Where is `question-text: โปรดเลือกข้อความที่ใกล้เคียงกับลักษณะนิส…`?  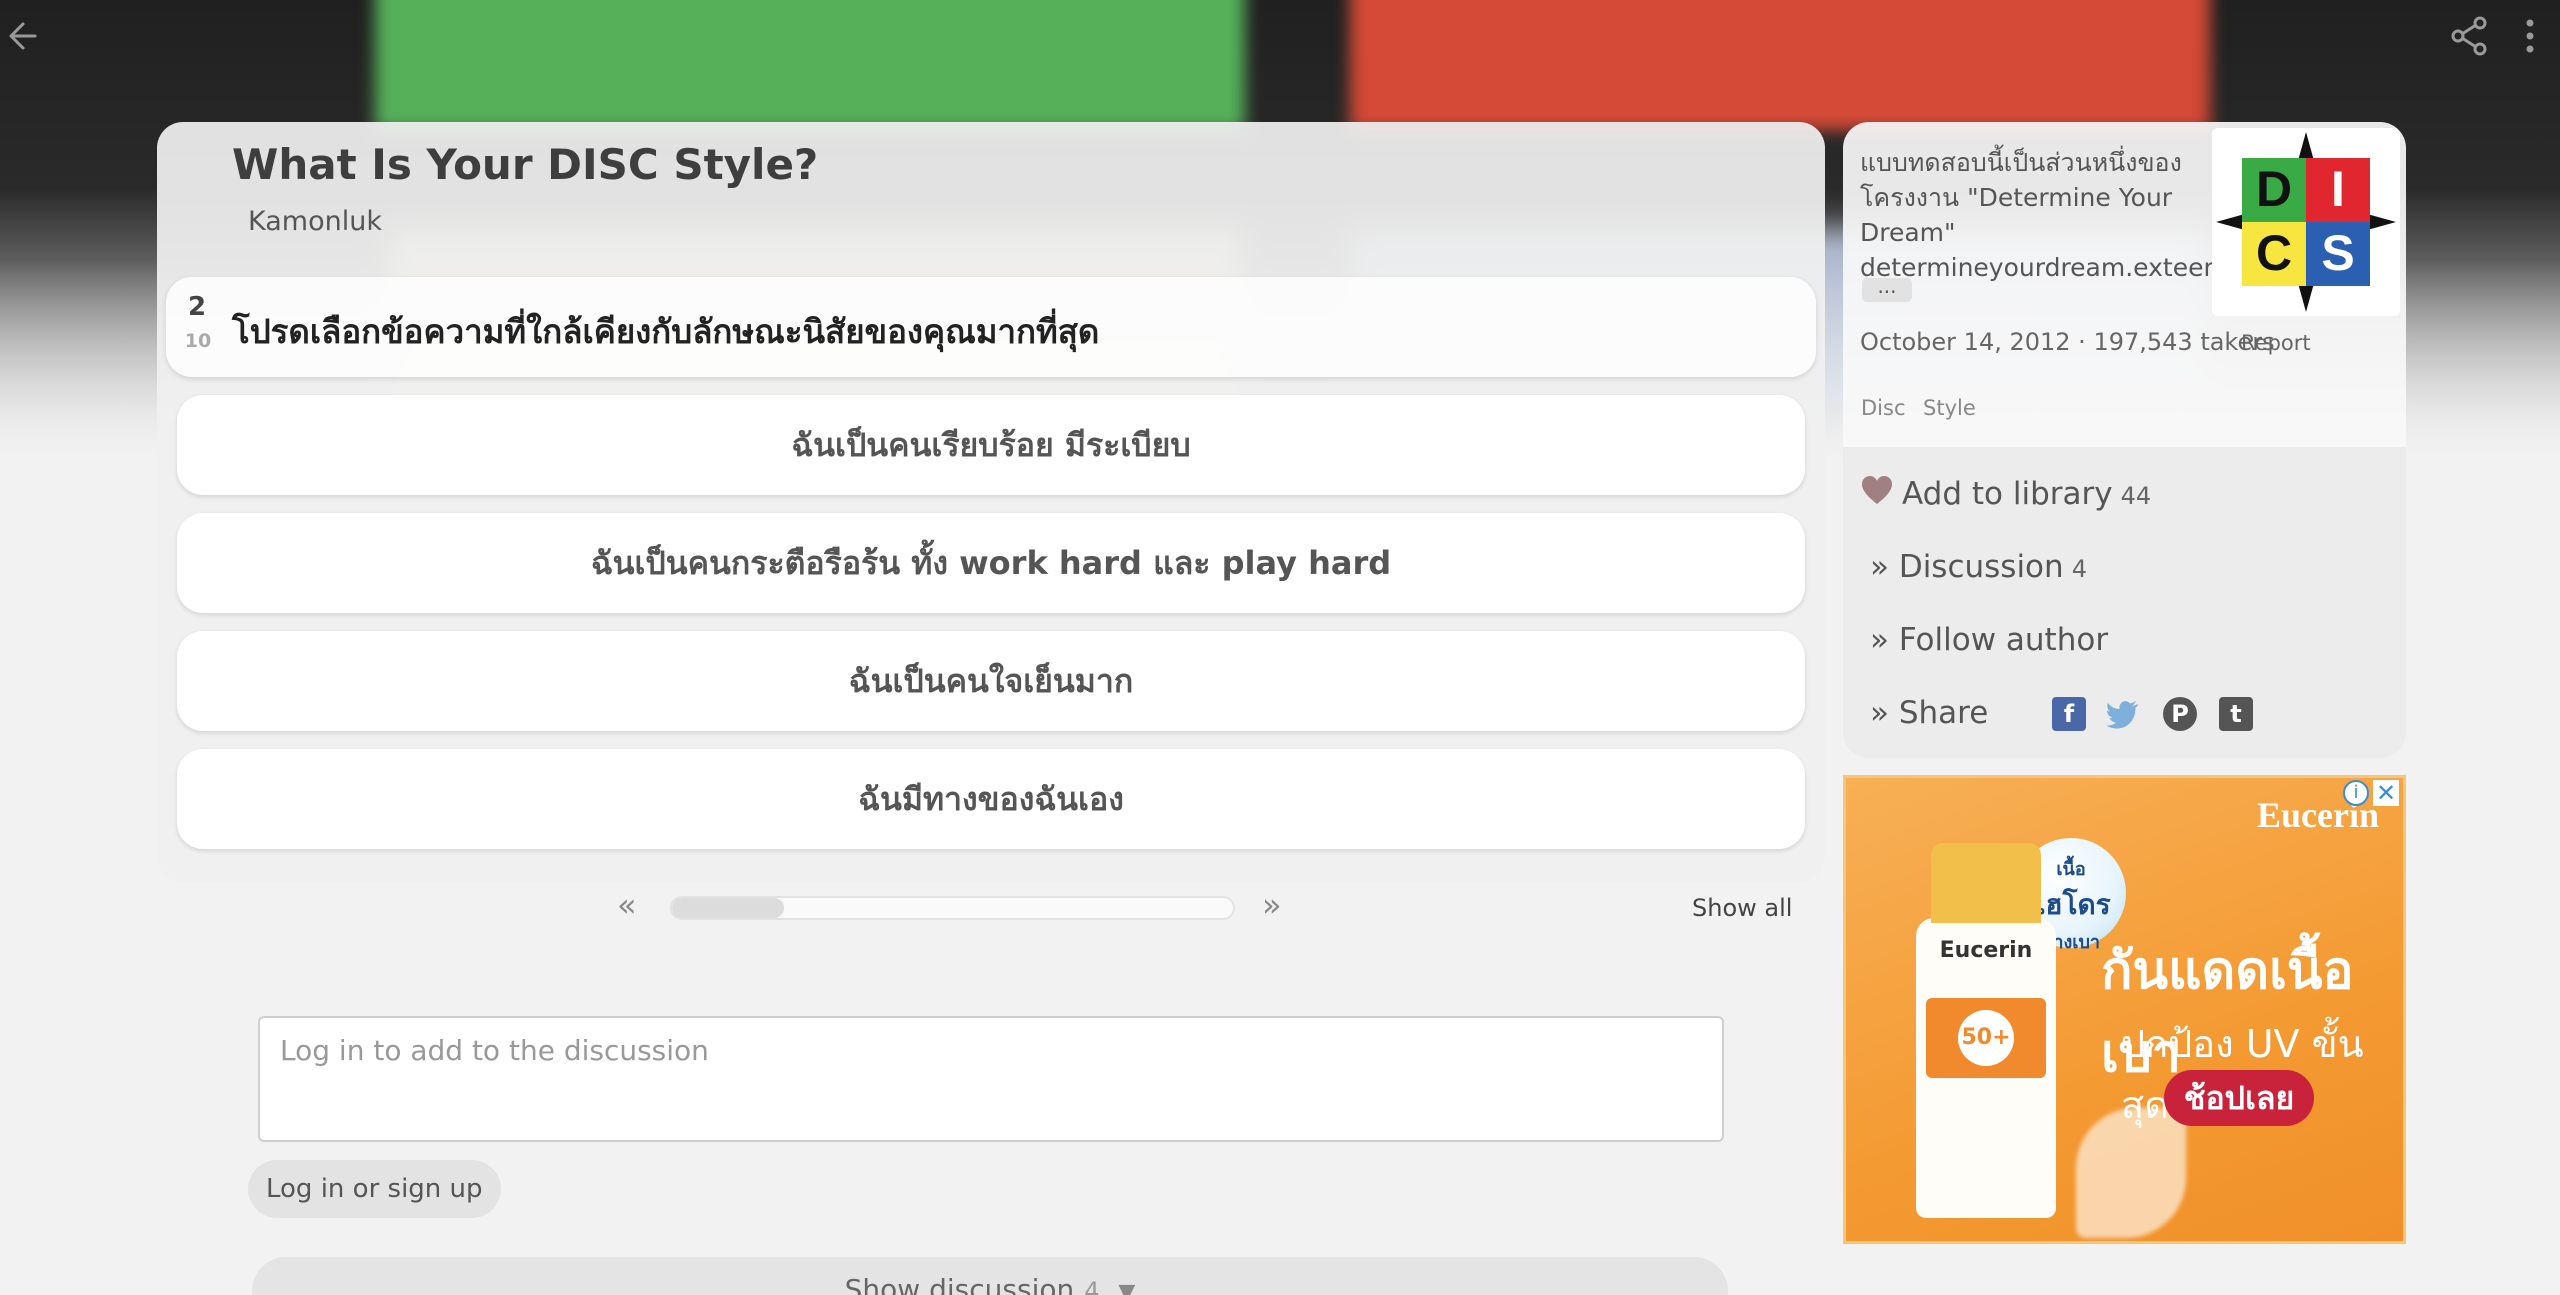 question-text: โปรดเลือกข้อความที่ใกล้เคียงกับลักษณะนิส… is located at coordinates (666, 331).